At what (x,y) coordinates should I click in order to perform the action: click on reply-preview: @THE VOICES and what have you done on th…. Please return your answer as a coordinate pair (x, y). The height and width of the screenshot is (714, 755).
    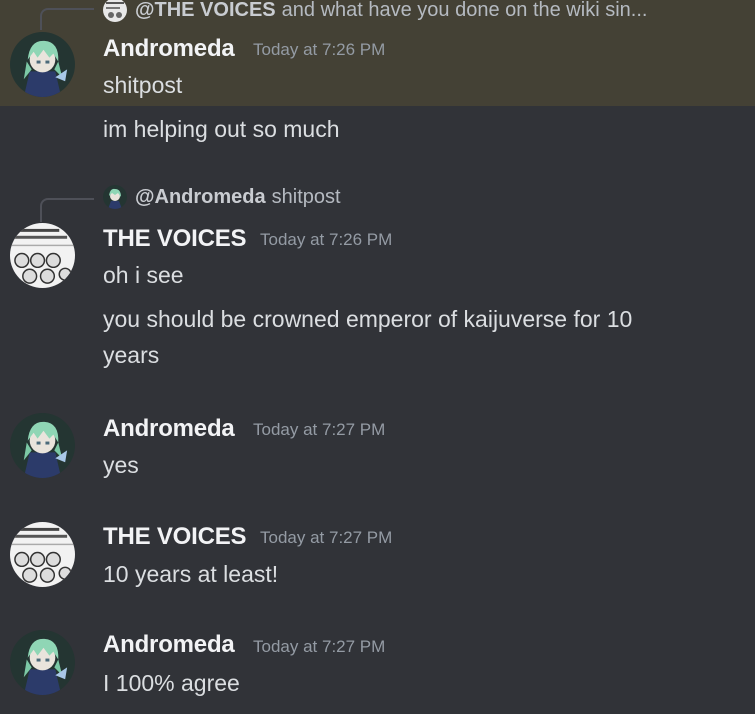
    Looking at the image, I should click on (375, 11).